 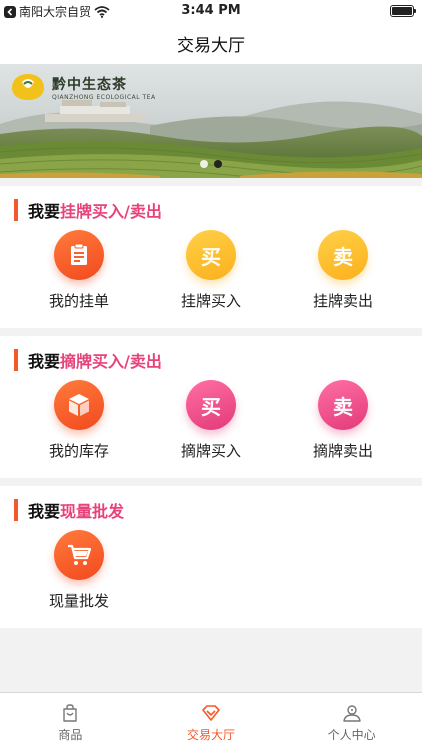 What do you see at coordinates (403, 11) in the screenshot?
I see `battery-icon` at bounding box center [403, 11].